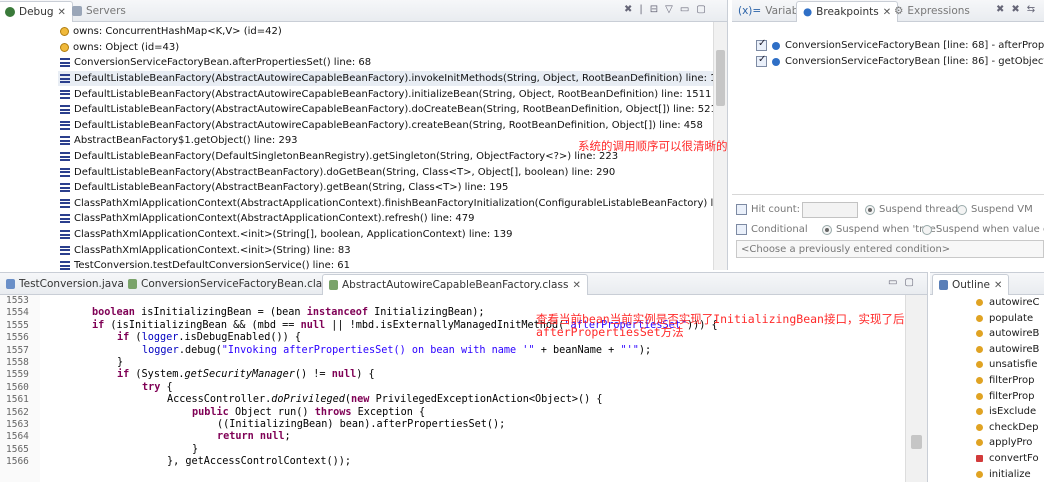 The height and width of the screenshot is (482, 1044). Describe the element at coordinates (1007, 427) in the screenshot. I see `outline-item: checkDep` at that location.